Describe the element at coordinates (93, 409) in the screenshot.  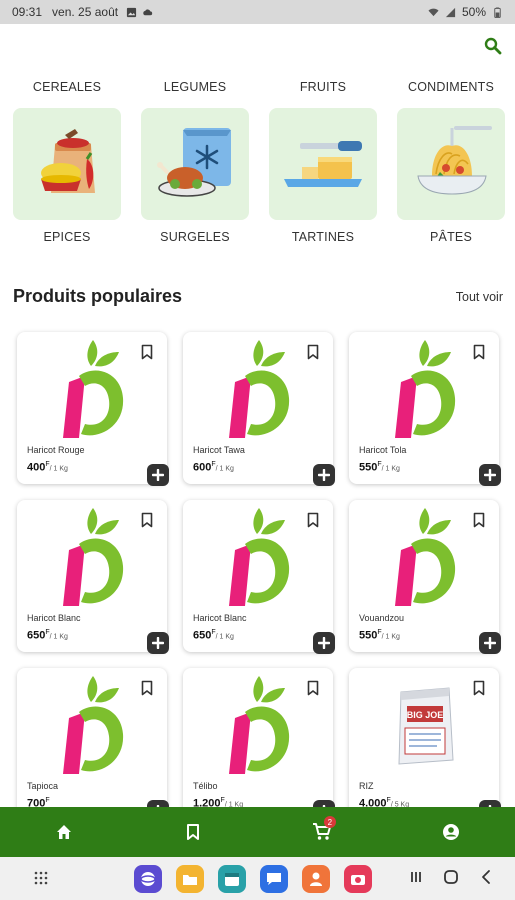
I see `product-card: Haricot Rouge 400F/ 1 Kg` at that location.